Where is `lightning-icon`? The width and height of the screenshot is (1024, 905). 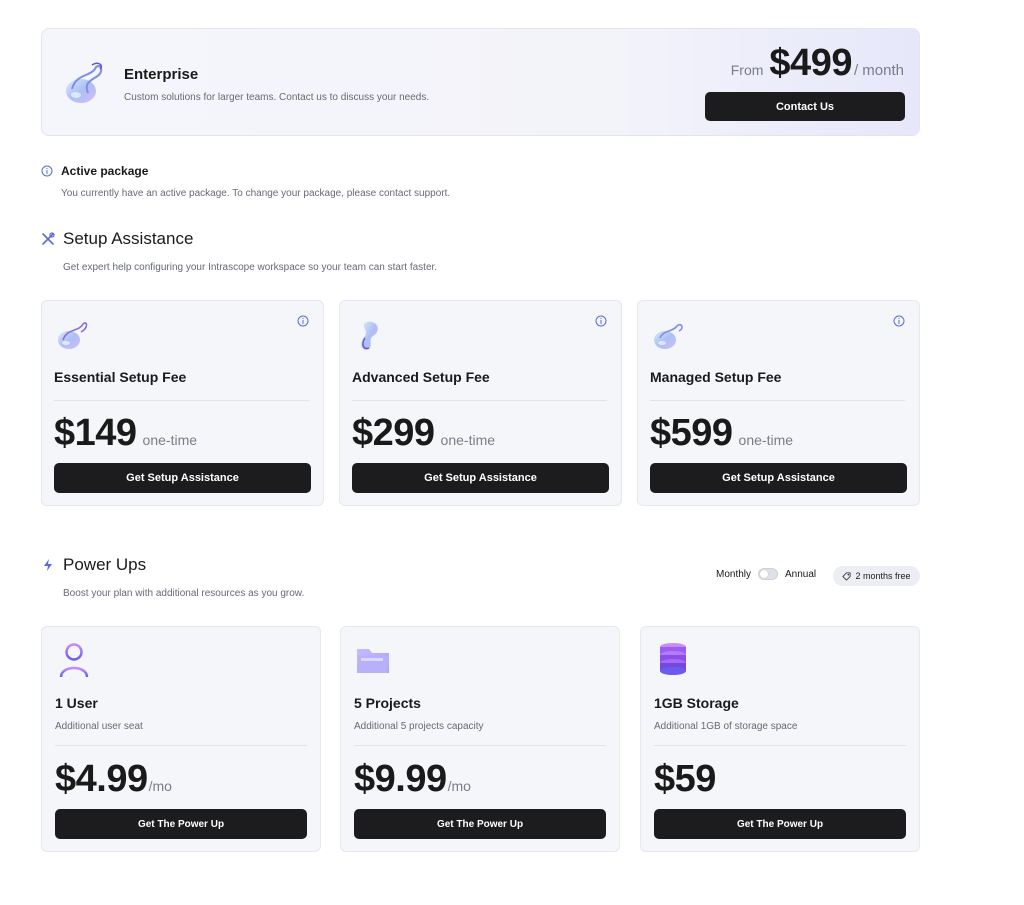
lightning-icon is located at coordinates (48, 565).